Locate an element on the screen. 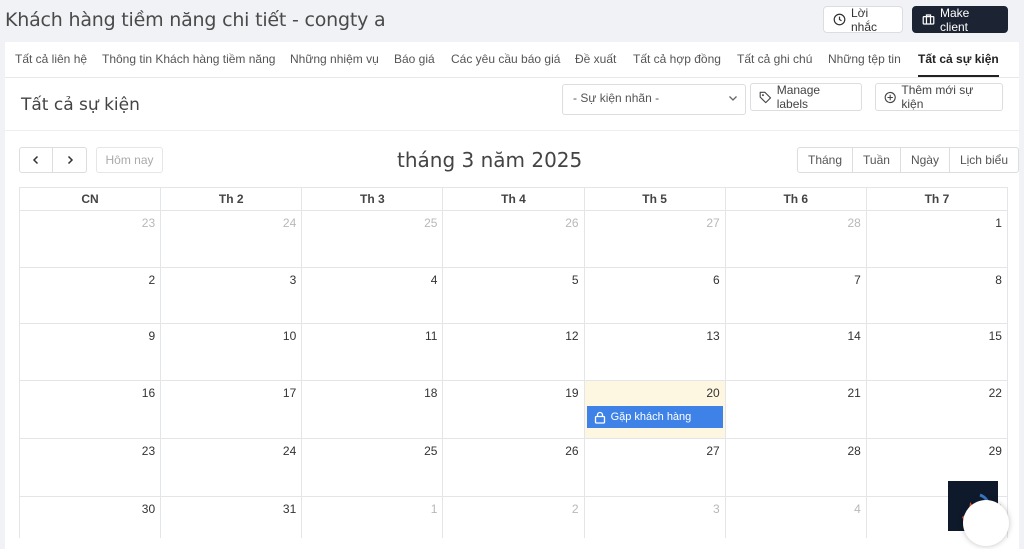 Image resolution: width=1024 pixels, height=549 pixels. tab-contracts: Tất cả hợp đồng is located at coordinates (677, 60).